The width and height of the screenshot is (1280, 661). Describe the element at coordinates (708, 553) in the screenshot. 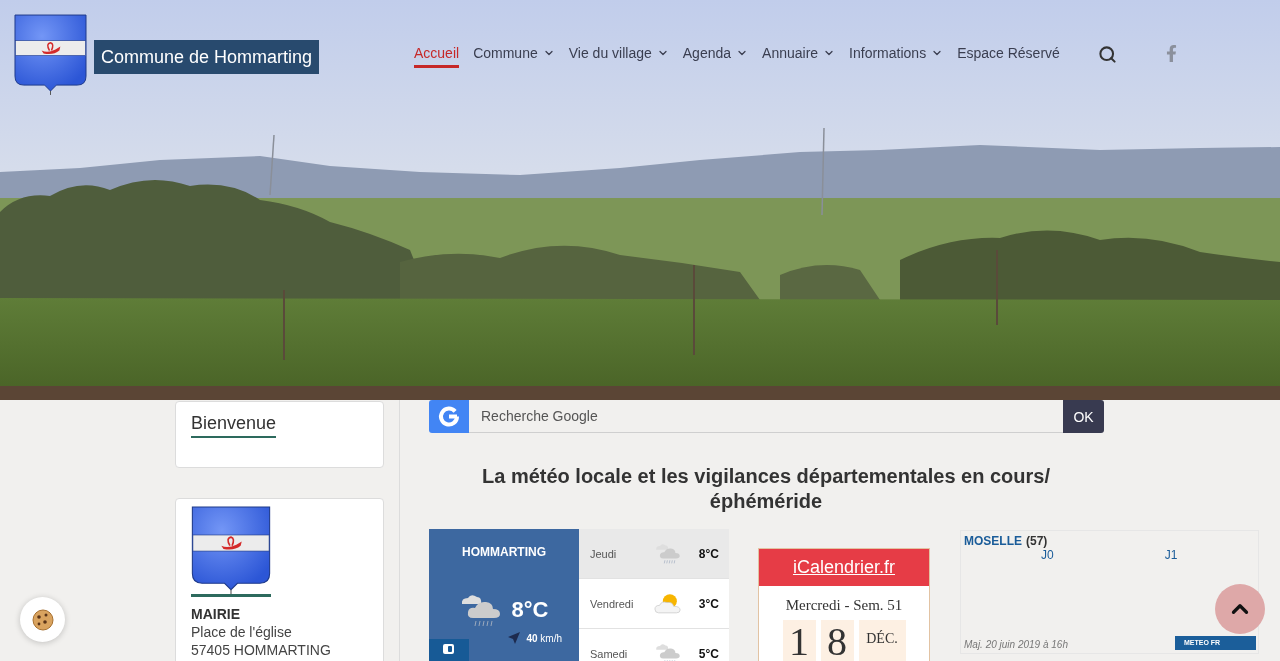

I see `forecast-temperature: 8°C` at that location.